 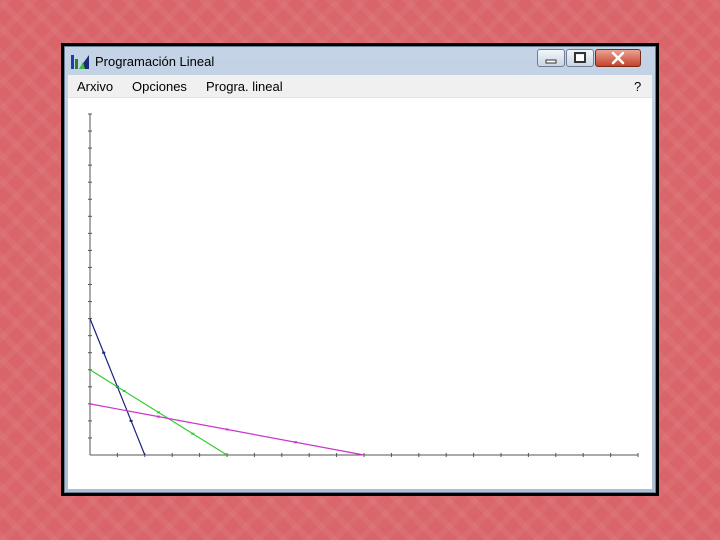 What do you see at coordinates (551, 61) in the screenshot?
I see `minimize-icon` at bounding box center [551, 61].